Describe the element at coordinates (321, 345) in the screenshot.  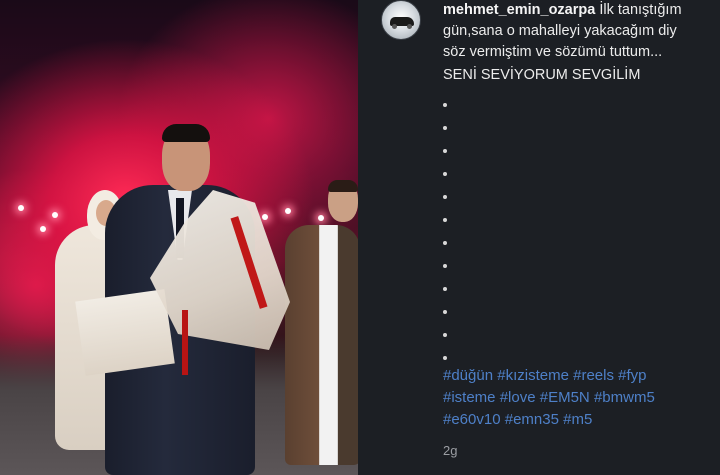
I see `man-right-figure` at that location.